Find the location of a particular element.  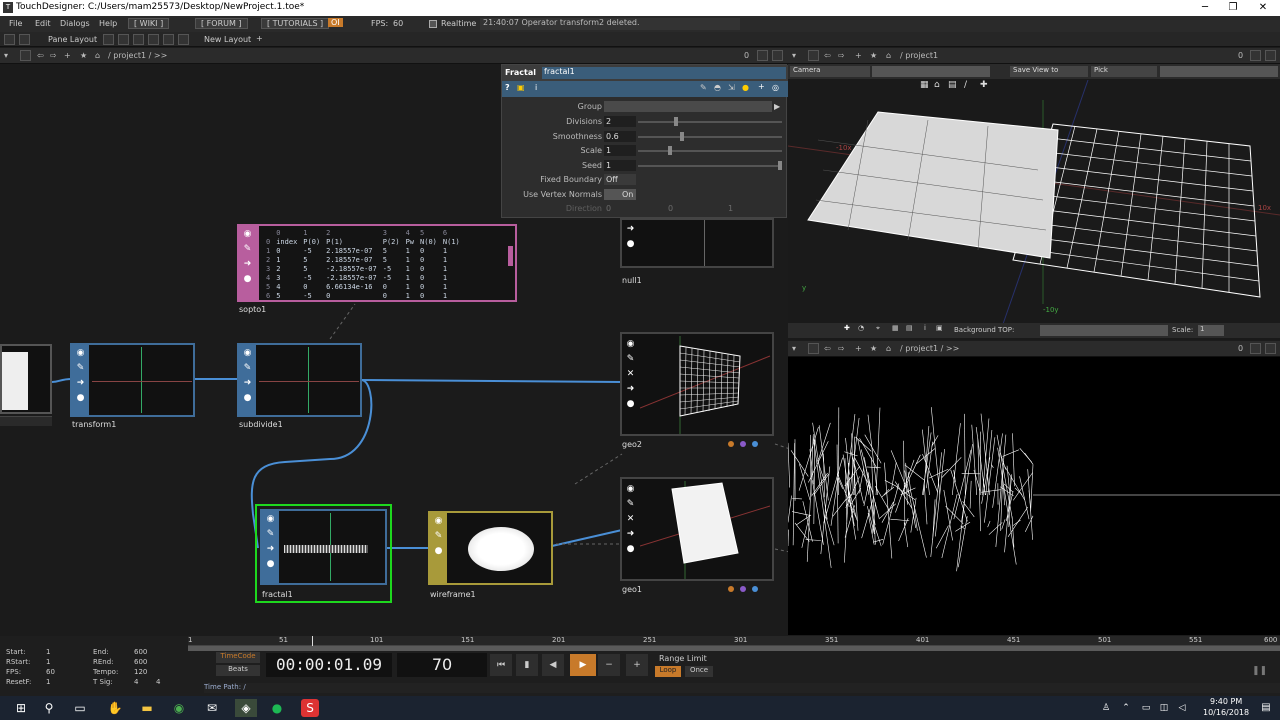

node-fractal1: ◉ ✎ ➜ ● fractal1 is located at coordinates (323, 554).